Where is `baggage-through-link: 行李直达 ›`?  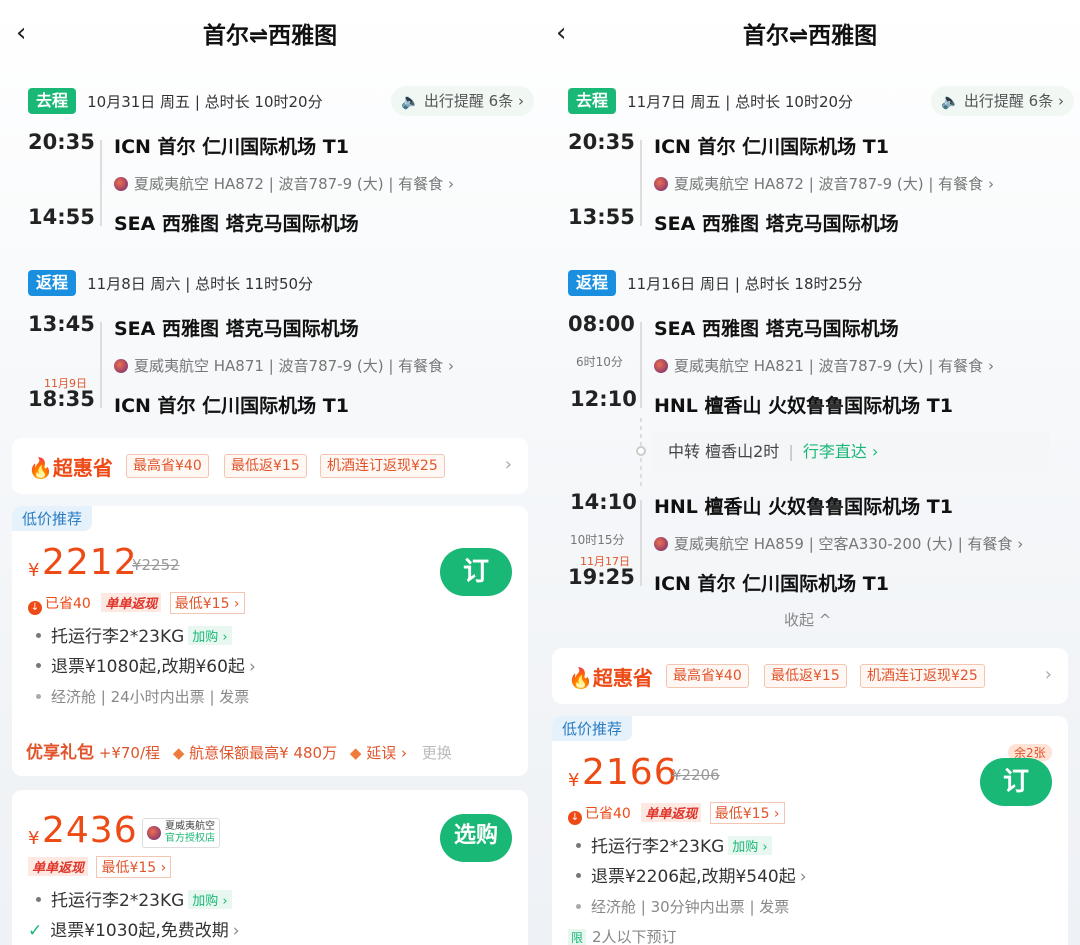 baggage-through-link: 行李直达 › is located at coordinates (841, 451).